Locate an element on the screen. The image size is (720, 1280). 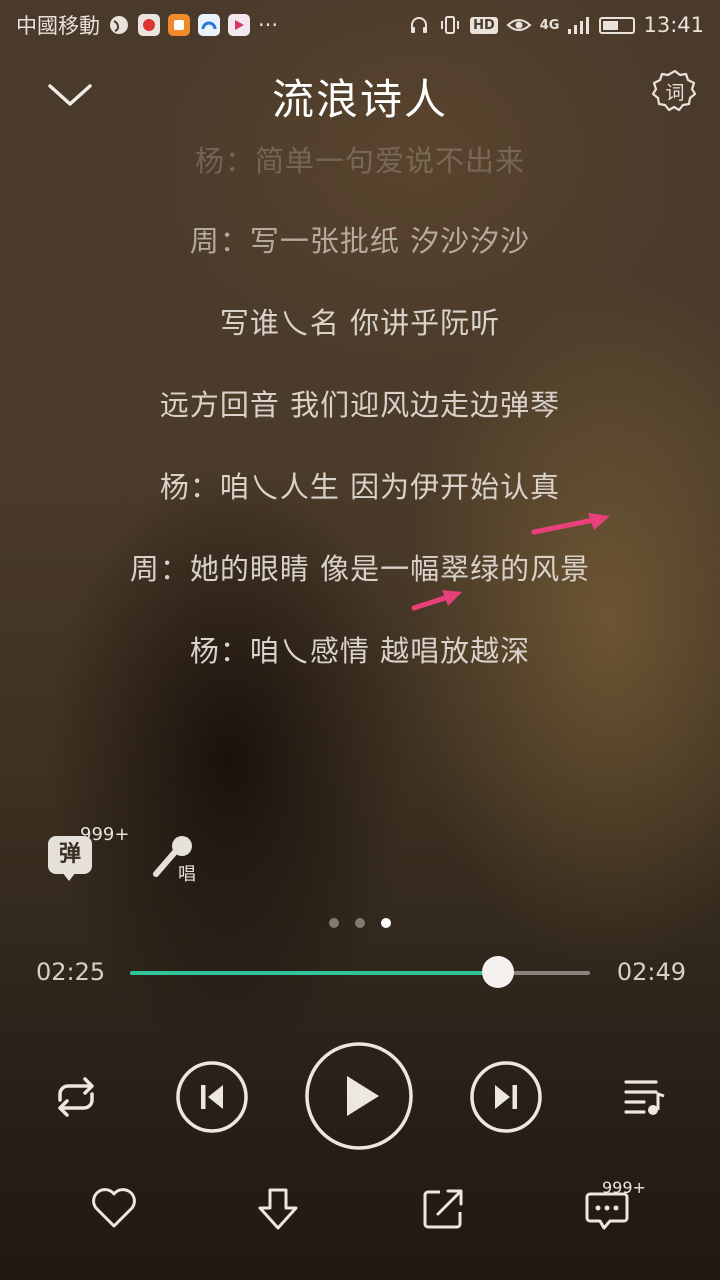
bubble-tail-icon is located at coordinates (69, 876).